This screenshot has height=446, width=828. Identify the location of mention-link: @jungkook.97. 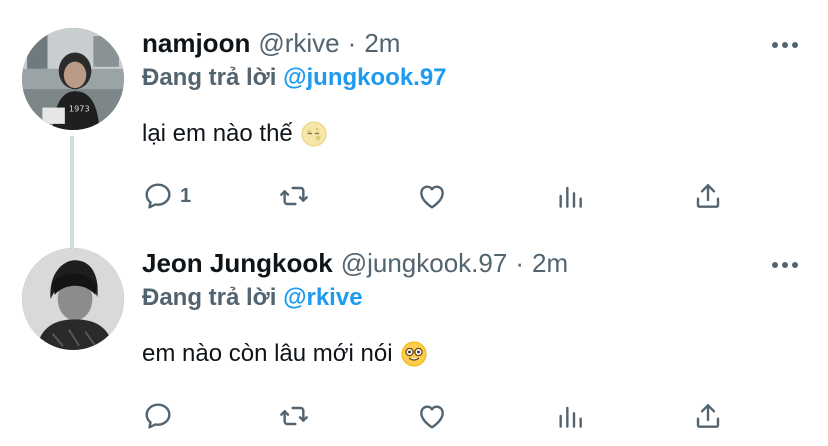
(364, 77).